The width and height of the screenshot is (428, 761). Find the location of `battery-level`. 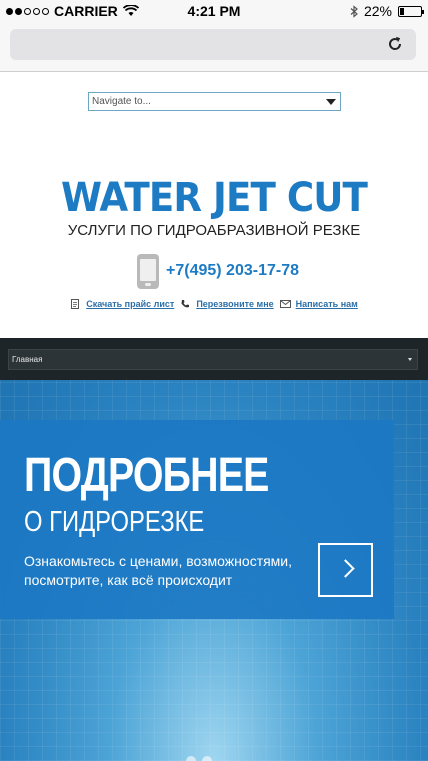

battery-level is located at coordinates (402, 11).